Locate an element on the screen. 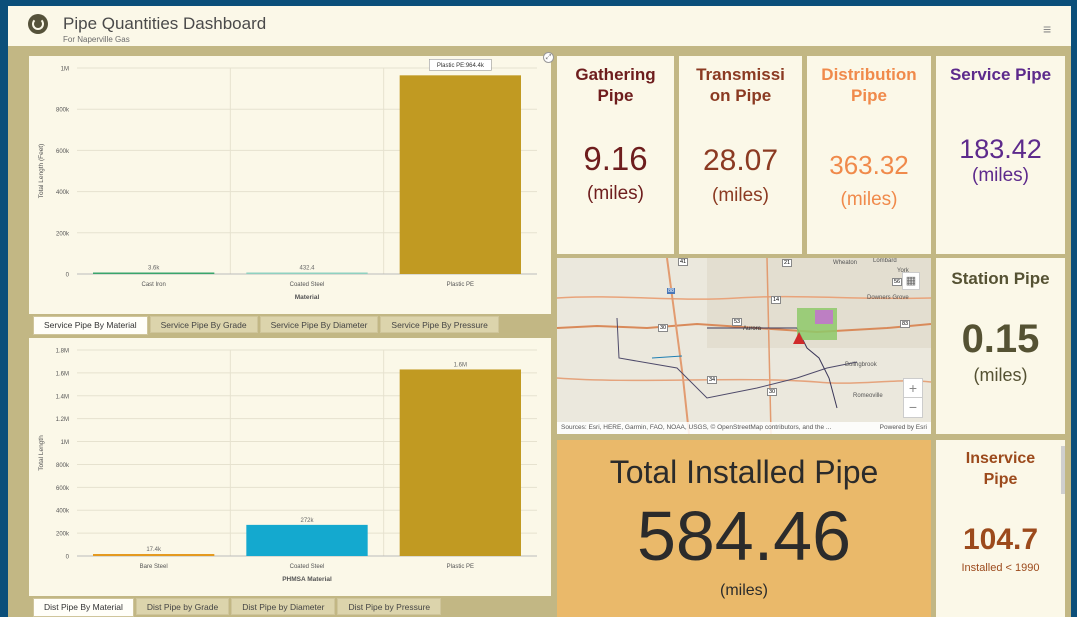  map-label-aurora: Aurora is located at coordinates (752, 329).